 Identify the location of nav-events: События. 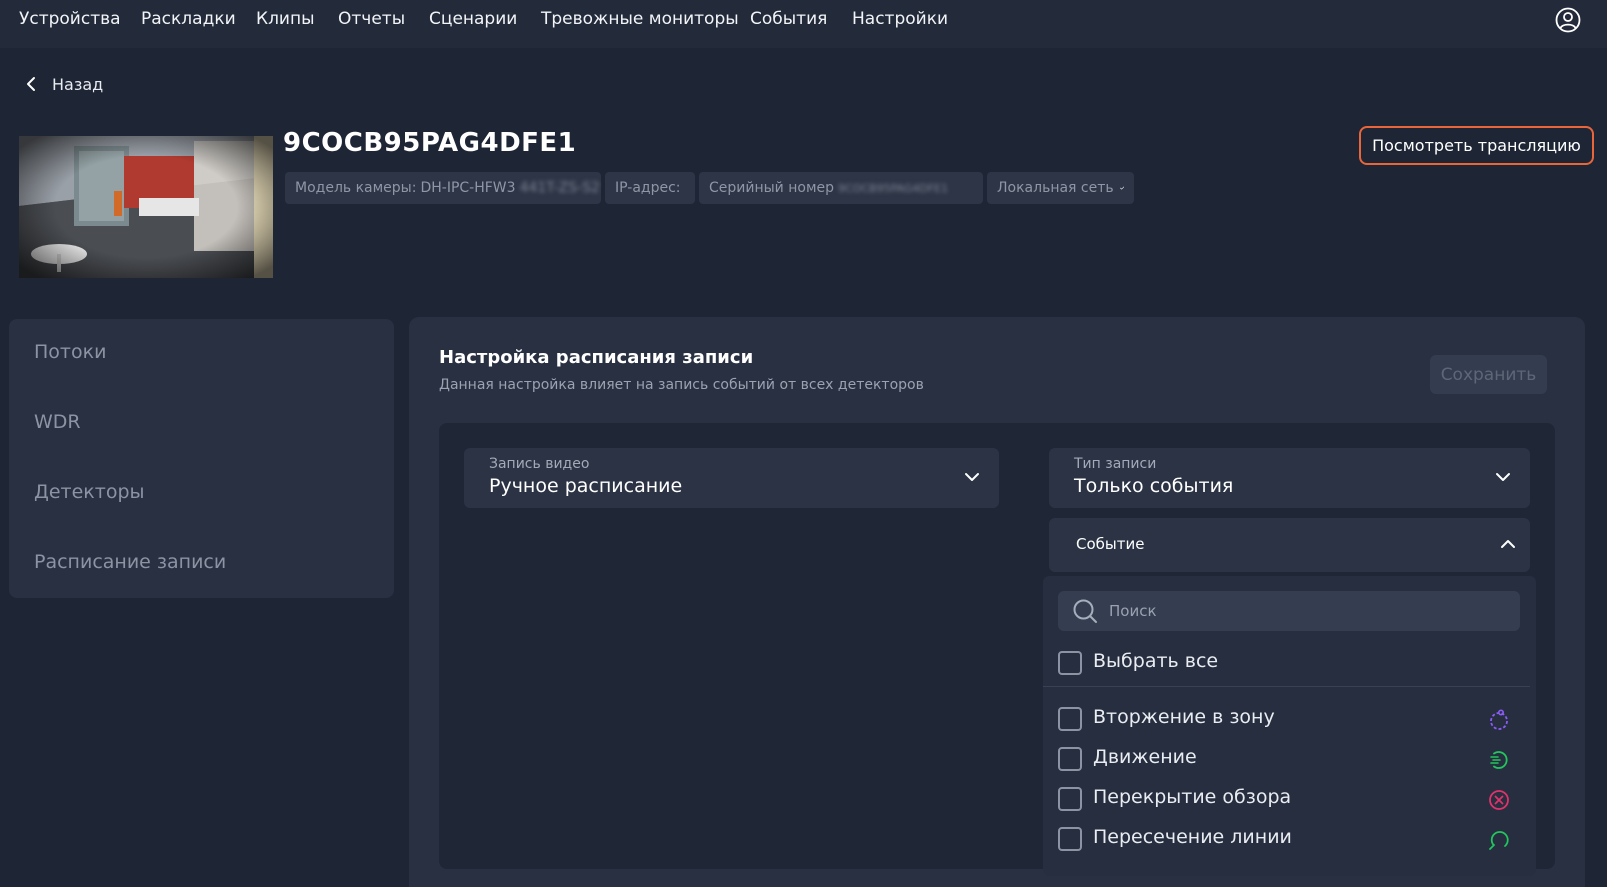
(788, 19).